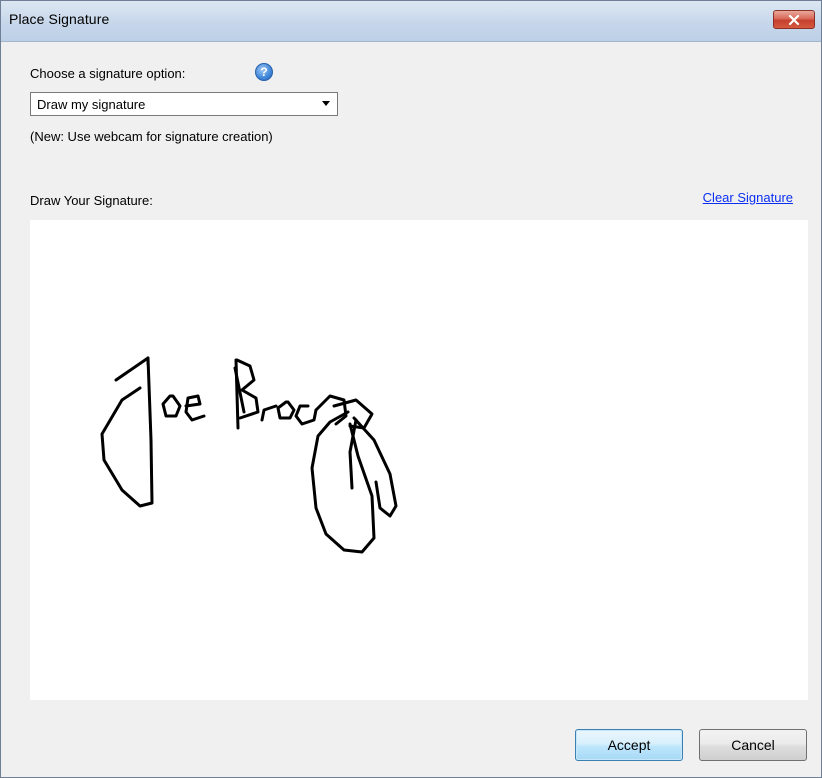  I want to click on help-icon: ?, so click(264, 72).